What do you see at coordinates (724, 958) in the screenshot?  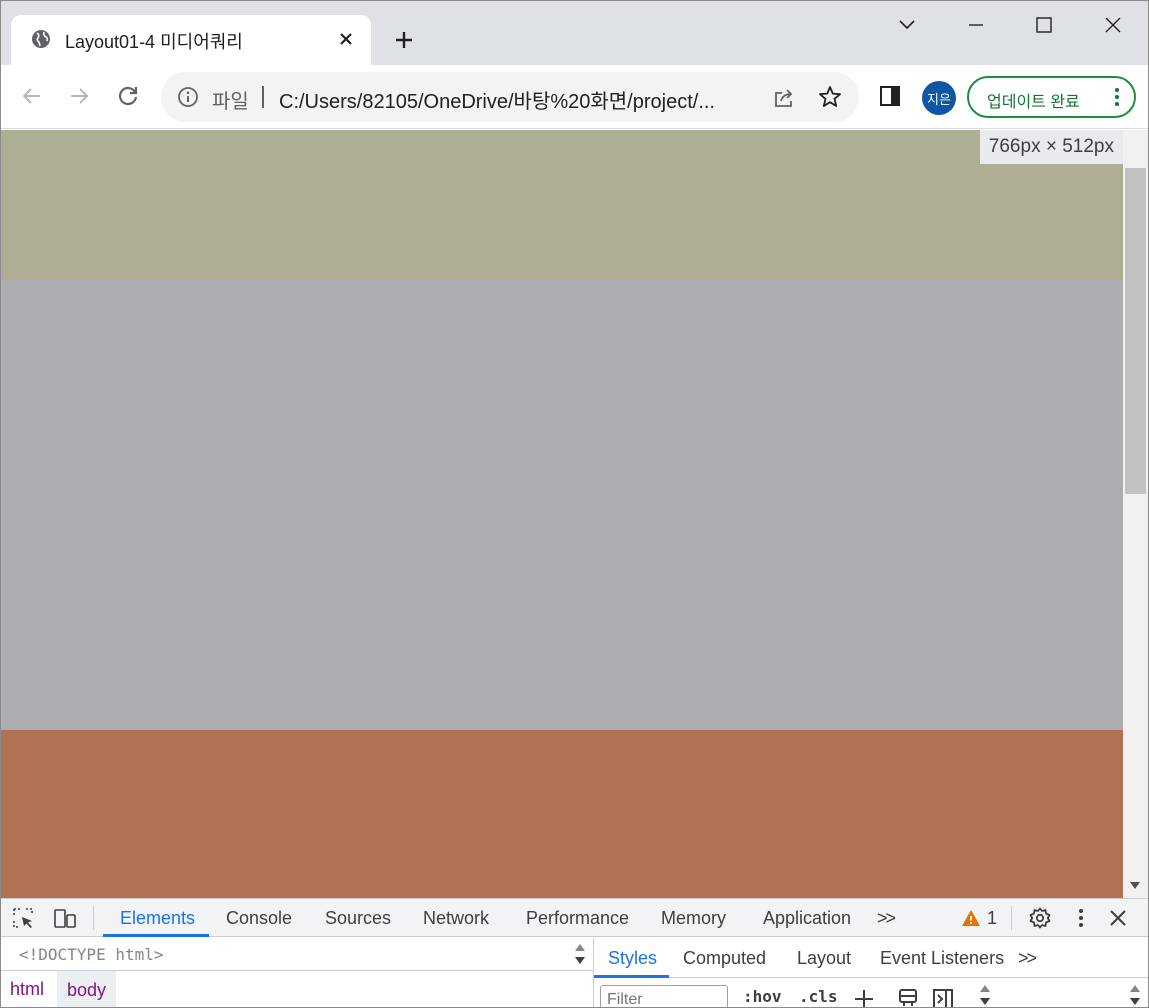 I see `tab-computed: Computed` at bounding box center [724, 958].